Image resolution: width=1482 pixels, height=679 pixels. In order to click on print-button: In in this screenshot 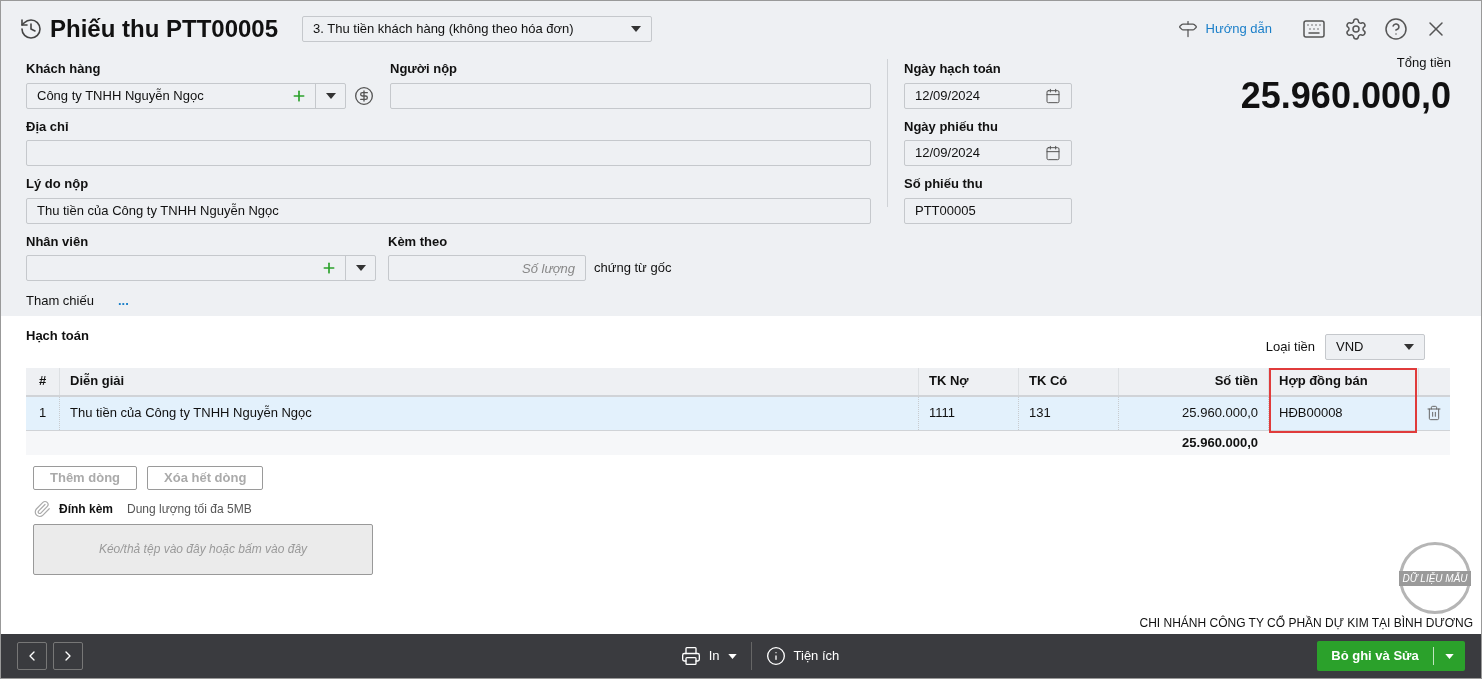, I will do `click(708, 656)`.